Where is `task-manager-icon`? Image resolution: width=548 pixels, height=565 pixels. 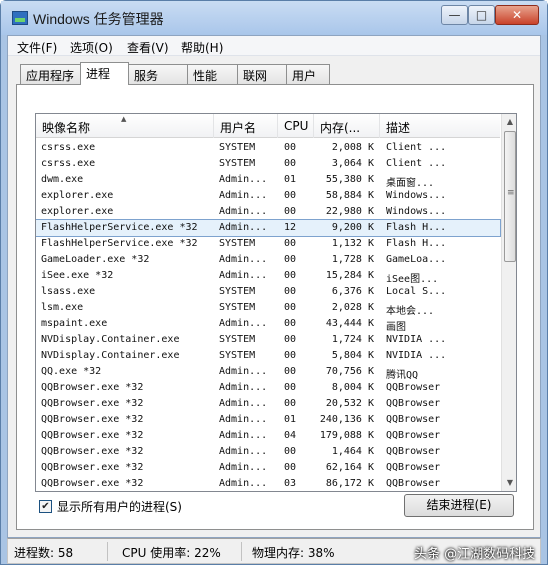 task-manager-icon is located at coordinates (20, 18).